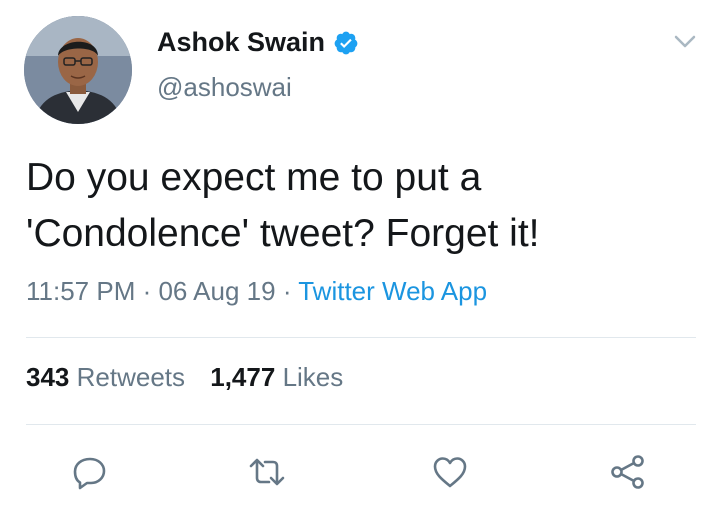 The height and width of the screenshot is (511, 719). What do you see at coordinates (243, 377) in the screenshot?
I see `likes-count: 1,477` at bounding box center [243, 377].